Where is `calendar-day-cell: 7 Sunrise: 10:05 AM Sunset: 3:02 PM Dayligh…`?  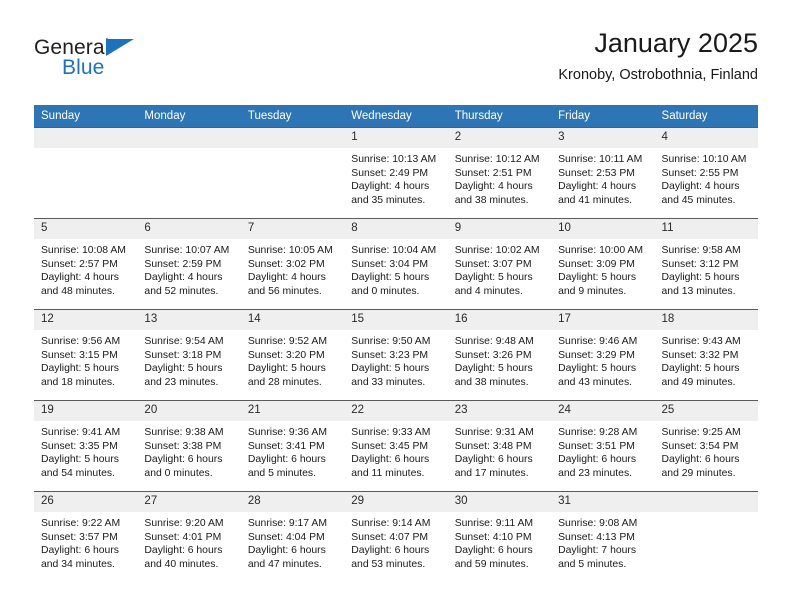
calendar-day-cell: 7 Sunrise: 10:05 AM Sunset: 3:02 PM Dayligh… is located at coordinates (292, 264).